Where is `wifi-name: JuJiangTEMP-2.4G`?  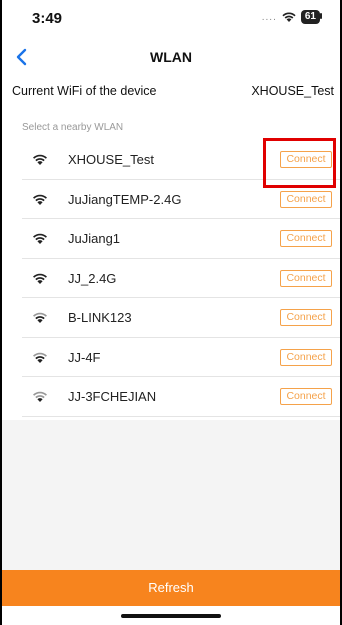
wifi-name: JuJiangTEMP-2.4G is located at coordinates (125, 199).